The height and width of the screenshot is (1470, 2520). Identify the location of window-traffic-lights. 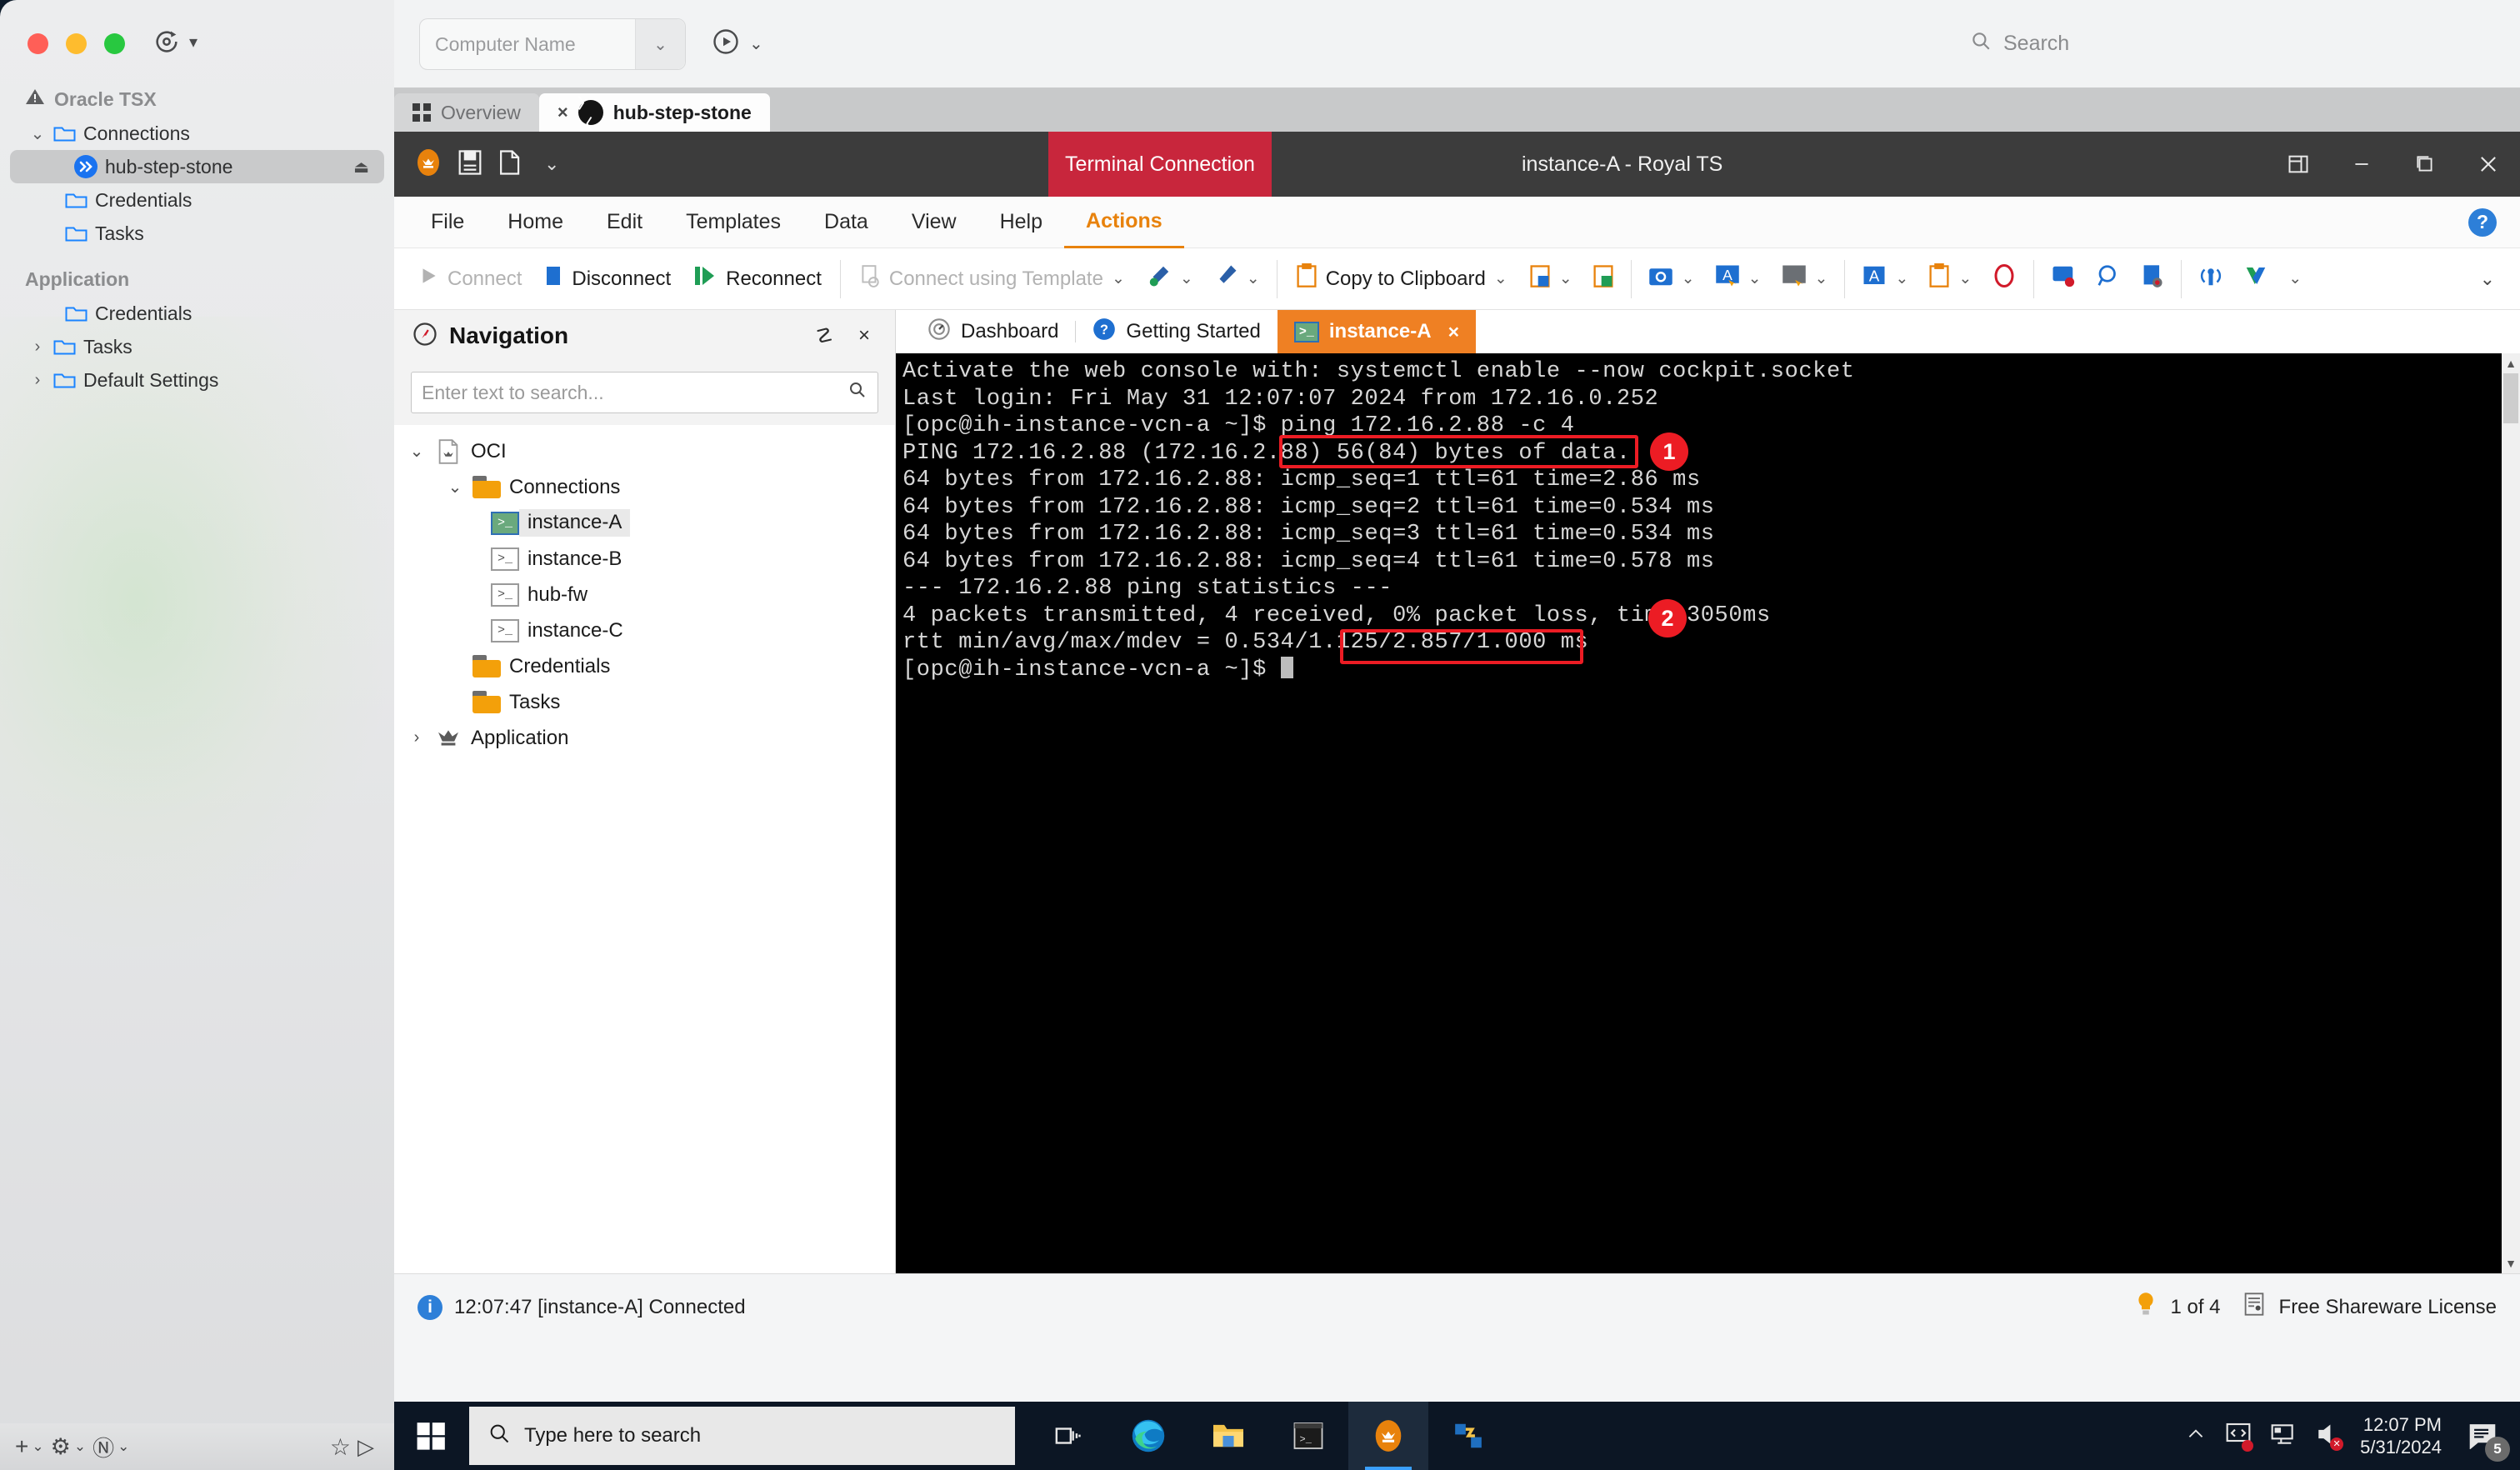
(76, 43).